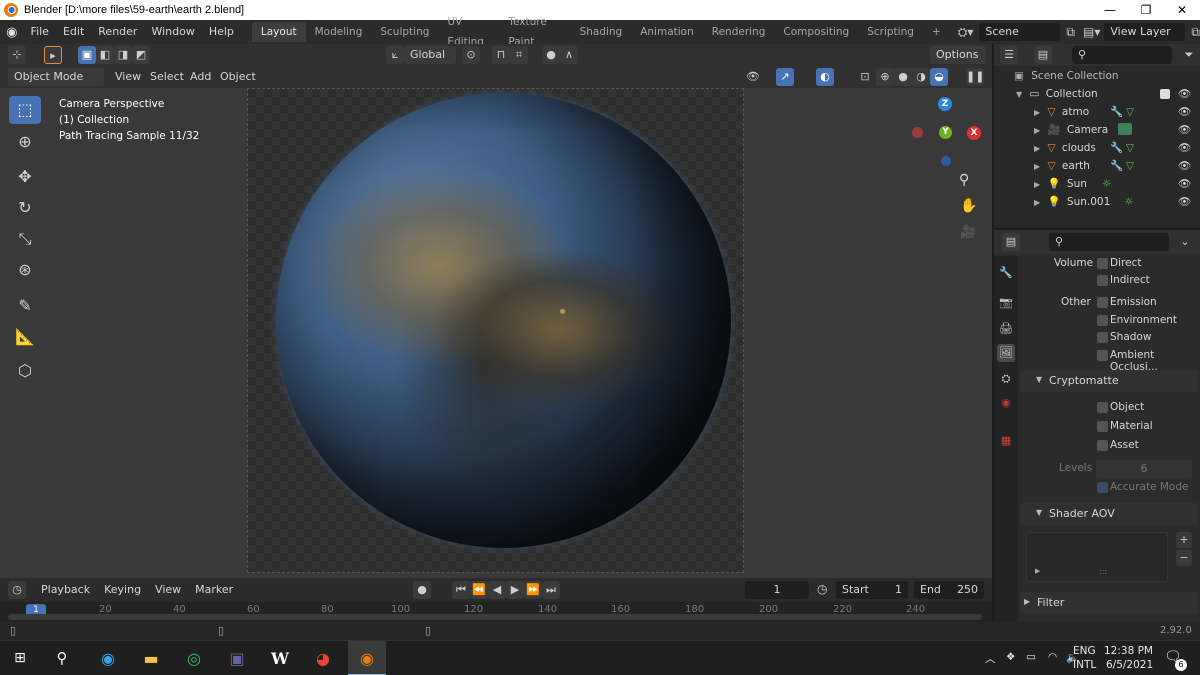 Image resolution: width=1200 pixels, height=675 pixels. What do you see at coordinates (1102, 320) in the screenshot?
I see `environment-checkbox` at bounding box center [1102, 320].